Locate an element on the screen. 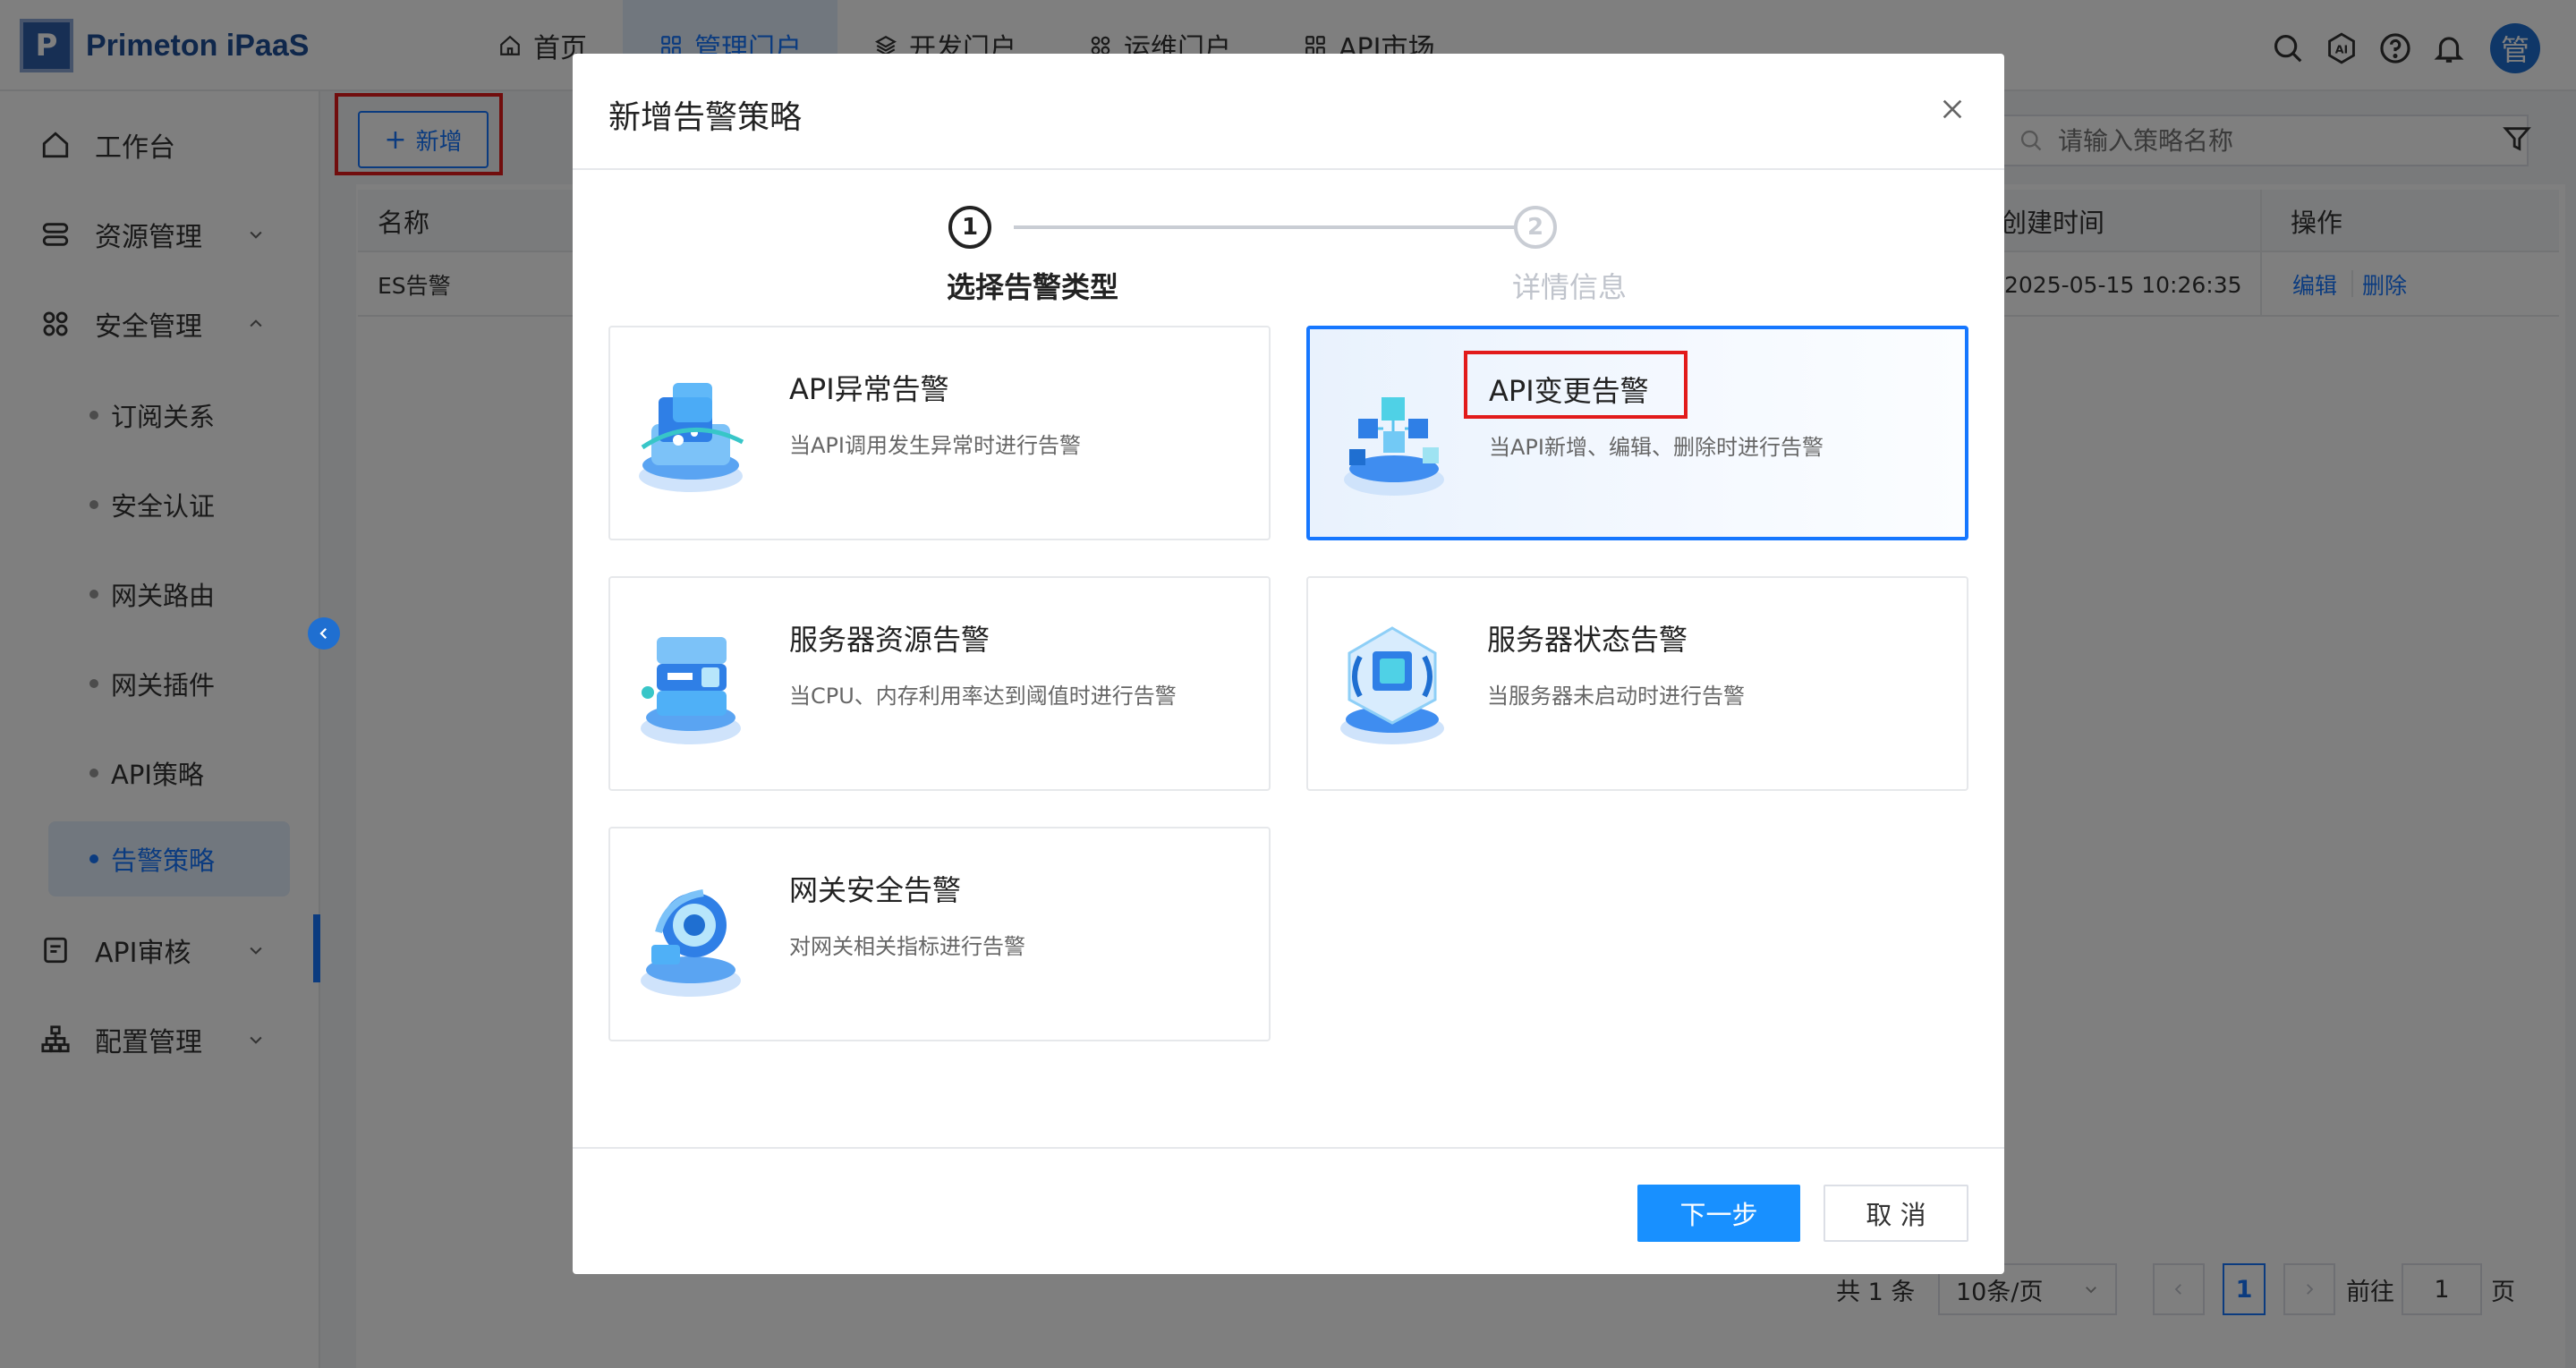 The height and width of the screenshot is (1368, 2576). card-description: 当CPU、内存利用率达到阈值时进行告警 is located at coordinates (983, 696).